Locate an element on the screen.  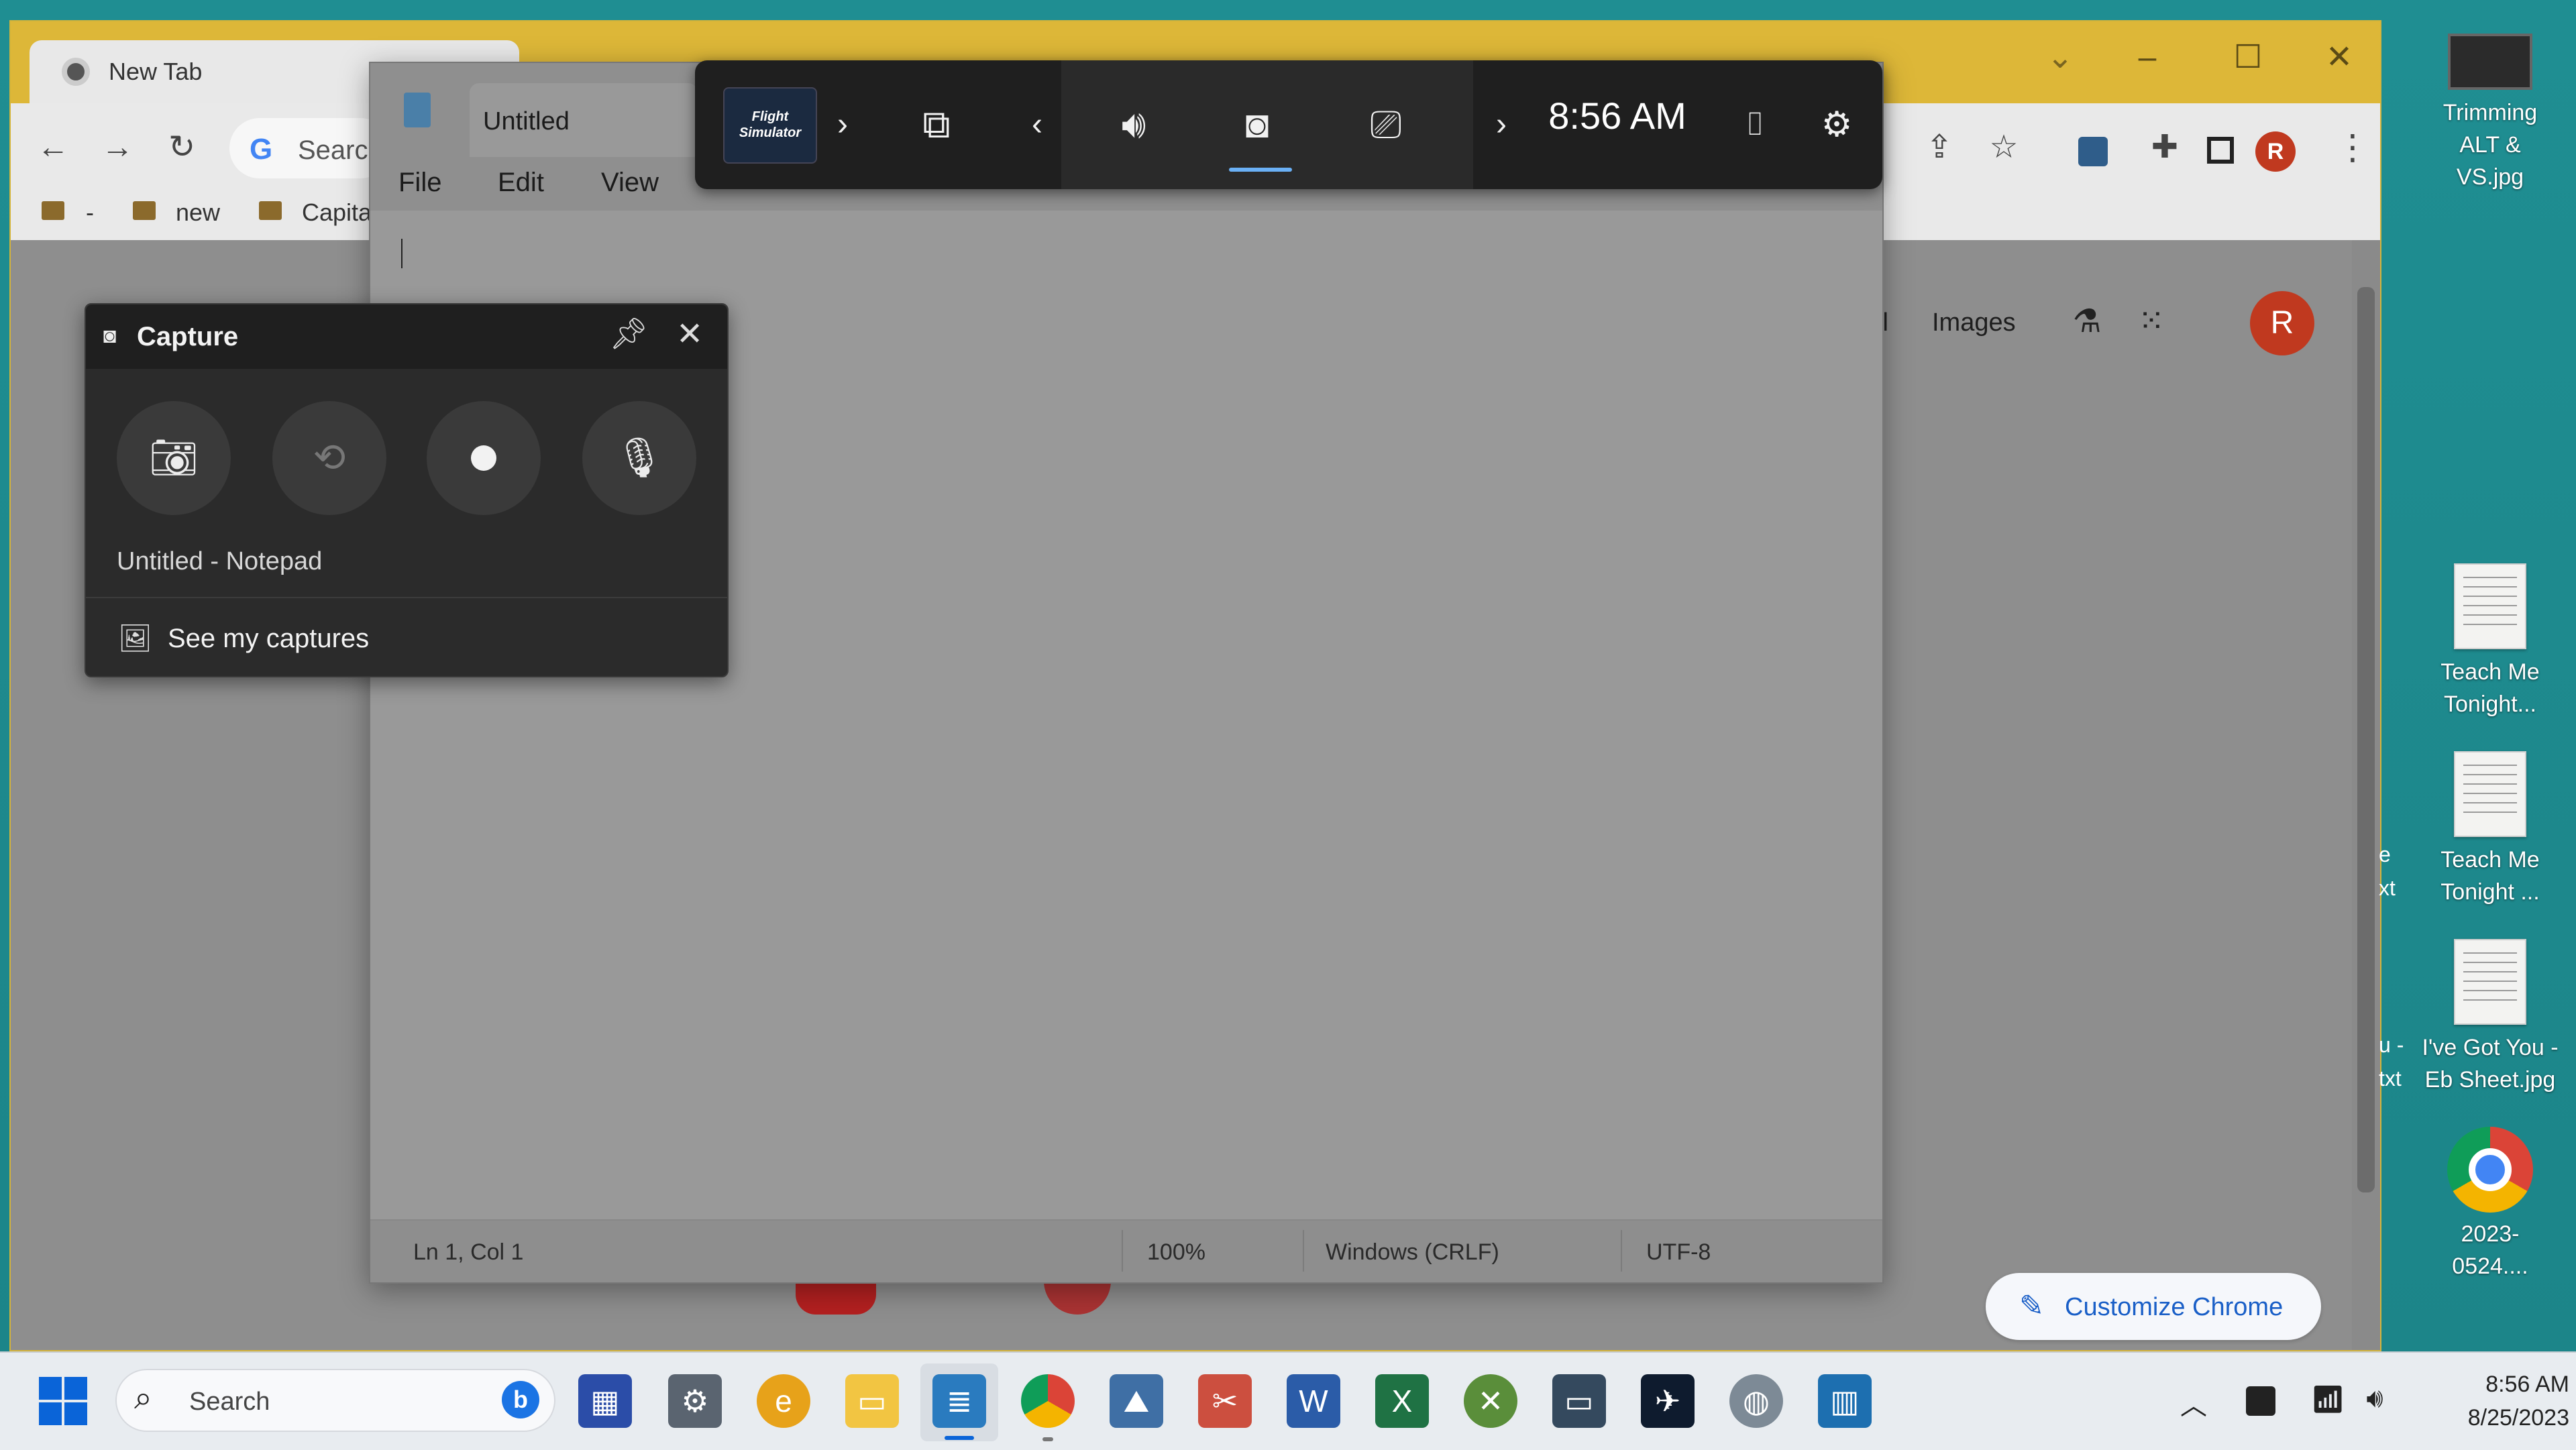
notepad-app-icon is located at coordinates (417, 110).